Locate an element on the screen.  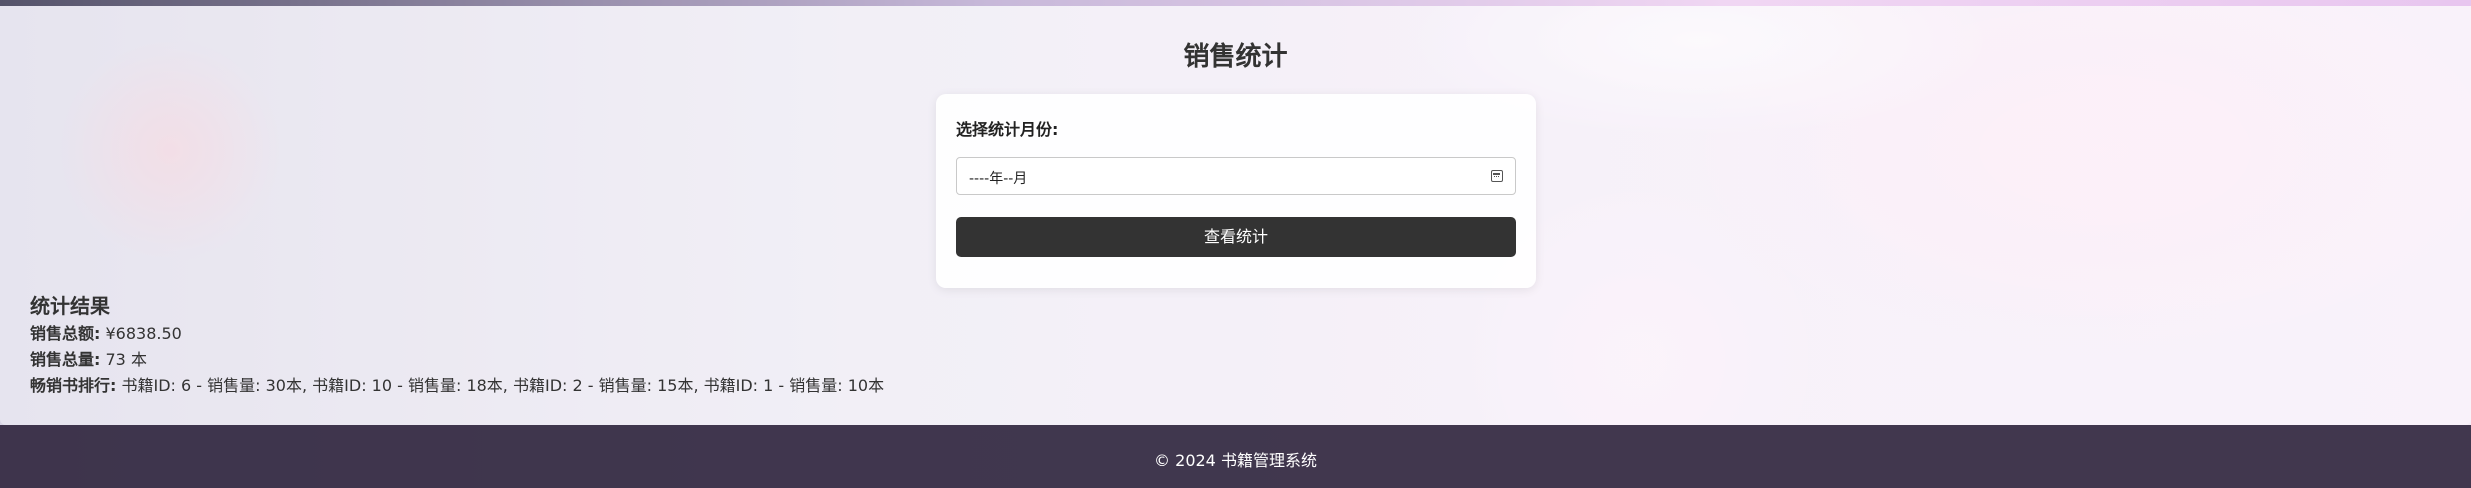
total-amount-label: 销售总额: is located at coordinates (65, 333).